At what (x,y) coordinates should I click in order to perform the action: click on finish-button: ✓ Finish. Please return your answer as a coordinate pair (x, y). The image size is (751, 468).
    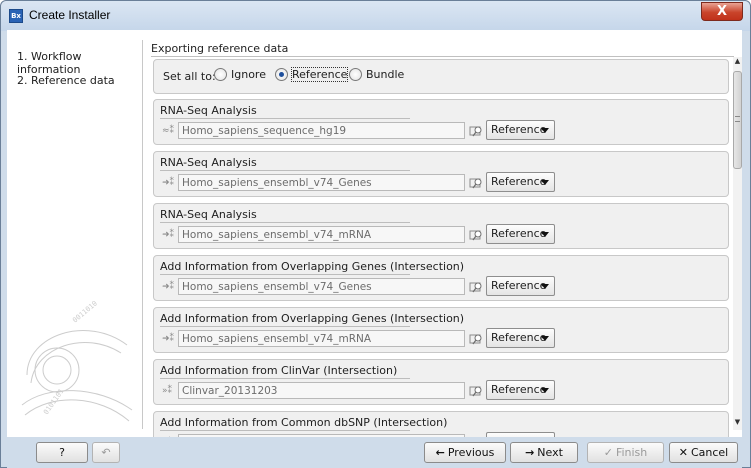
    Looking at the image, I should click on (625, 452).